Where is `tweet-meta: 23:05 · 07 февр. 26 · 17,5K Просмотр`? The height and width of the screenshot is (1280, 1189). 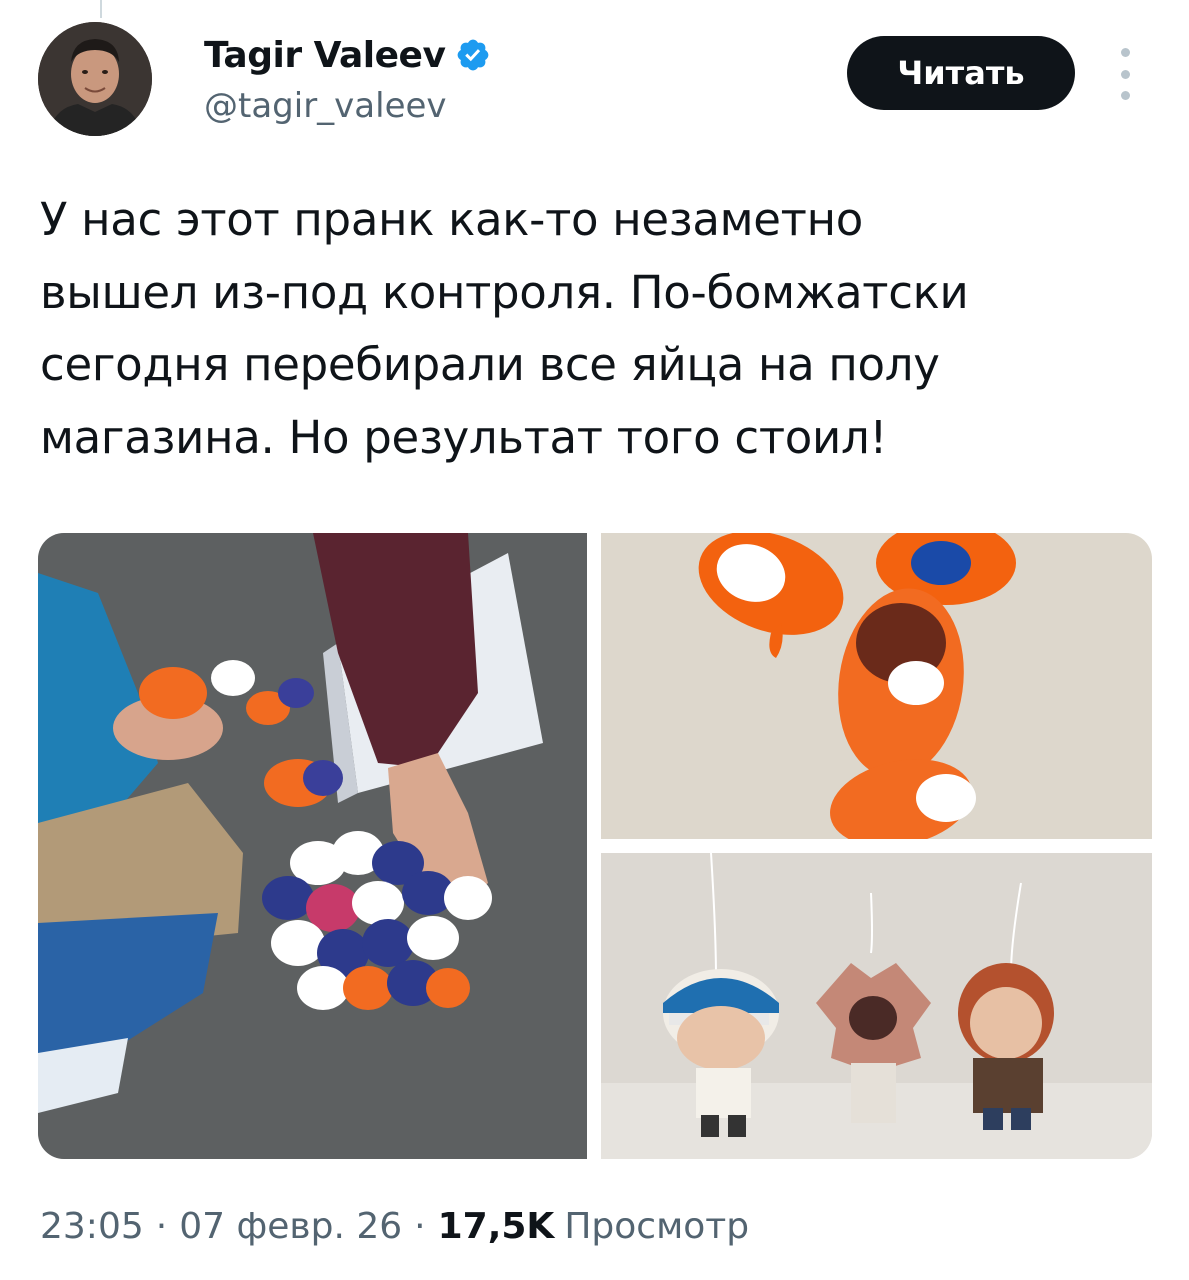 tweet-meta: 23:05 · 07 февр. 26 · 17,5K Просмотр is located at coordinates (394, 1226).